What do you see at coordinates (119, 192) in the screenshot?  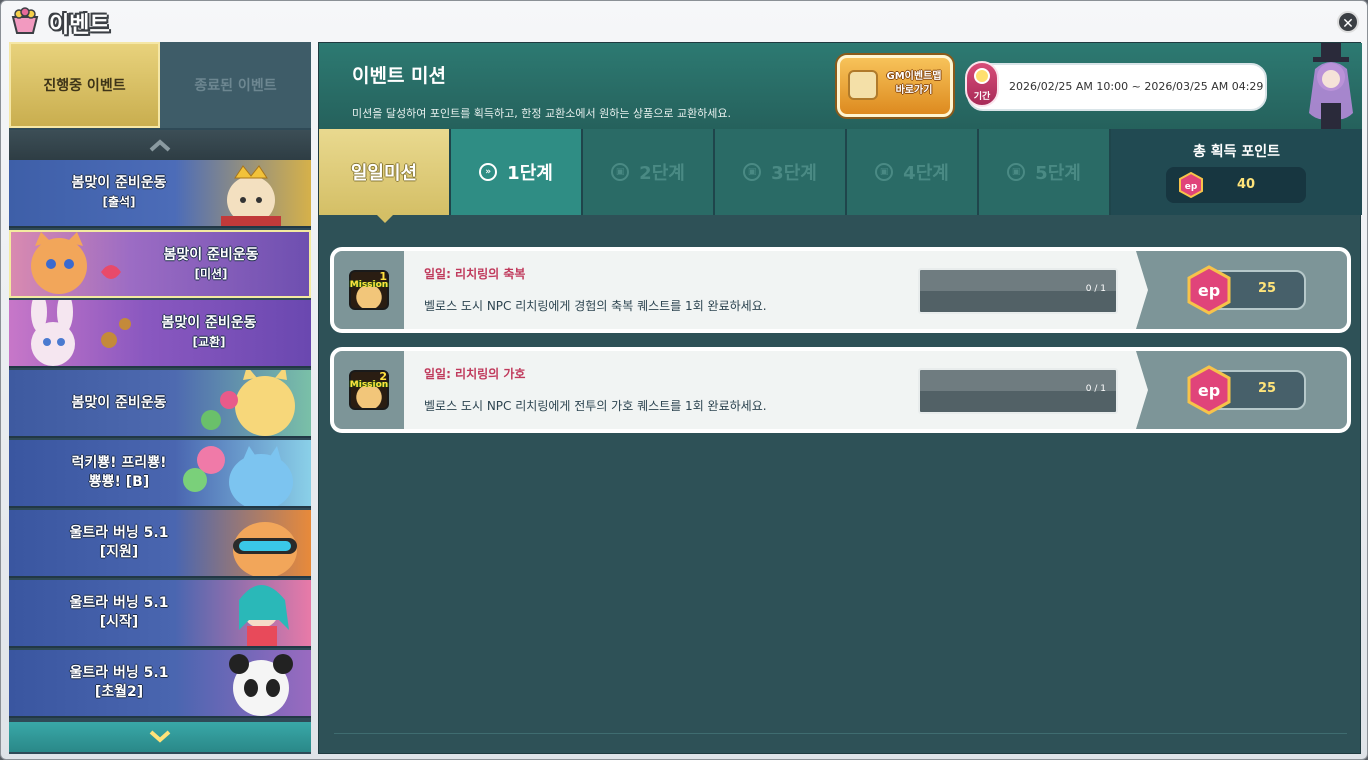 I see `event-item-label: 봄맞이 준비운동 [출석]` at bounding box center [119, 192].